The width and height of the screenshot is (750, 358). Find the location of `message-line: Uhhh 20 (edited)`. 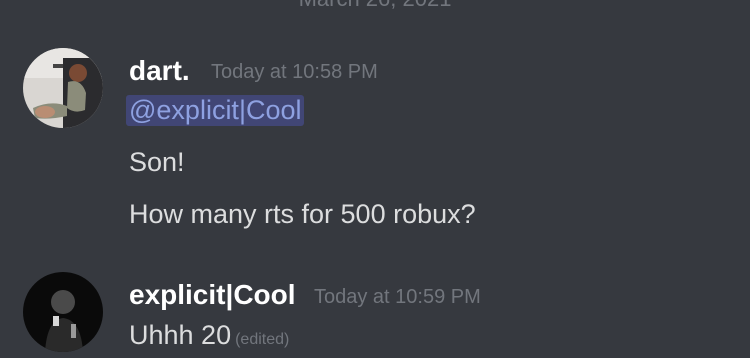

message-line: Uhhh 20 (edited) is located at coordinates (209, 335).